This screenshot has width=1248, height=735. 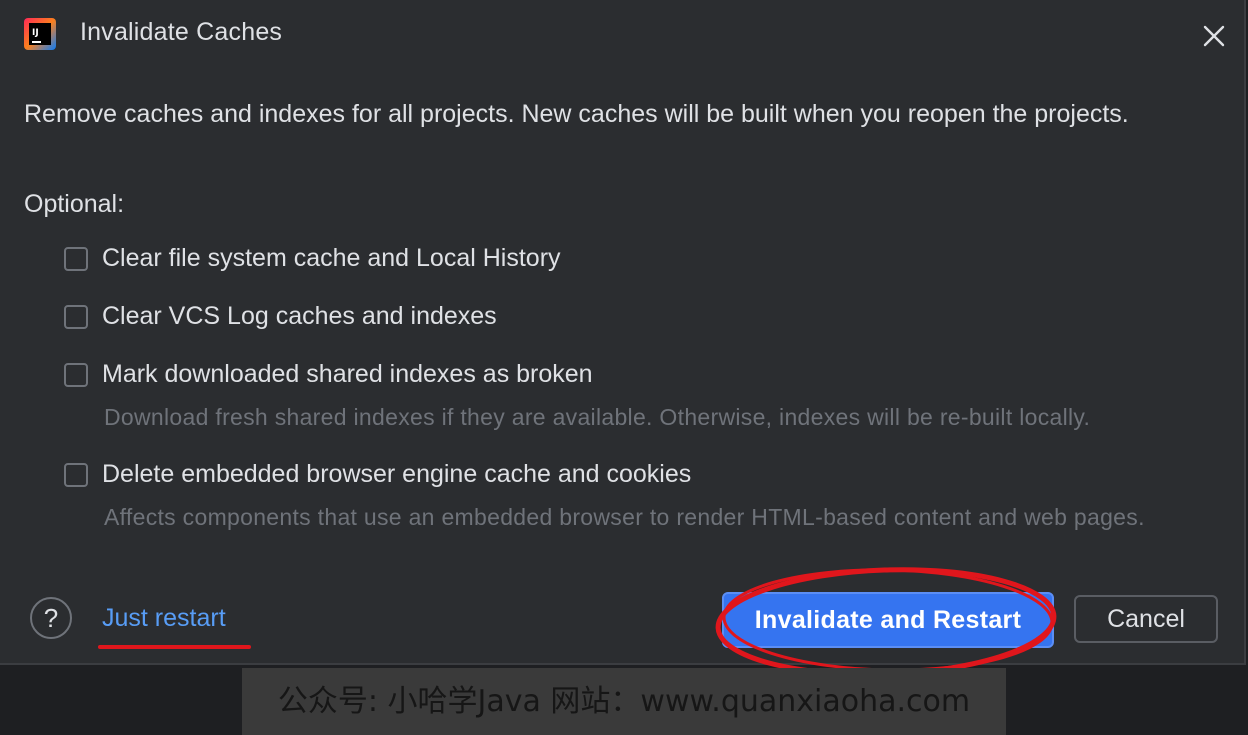 I want to click on option-label: Mark downloaded shared indexes as broken, so click(x=347, y=374).